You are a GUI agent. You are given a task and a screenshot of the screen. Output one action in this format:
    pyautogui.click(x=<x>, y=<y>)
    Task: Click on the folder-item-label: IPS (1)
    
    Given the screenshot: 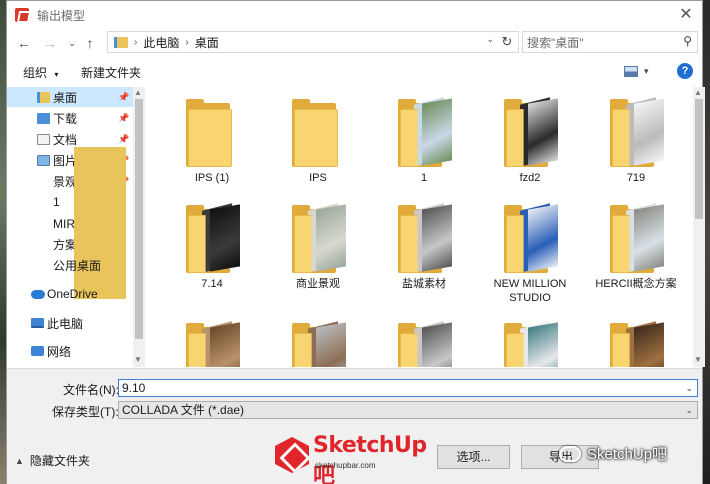 What is the action you would take?
    pyautogui.click(x=212, y=178)
    